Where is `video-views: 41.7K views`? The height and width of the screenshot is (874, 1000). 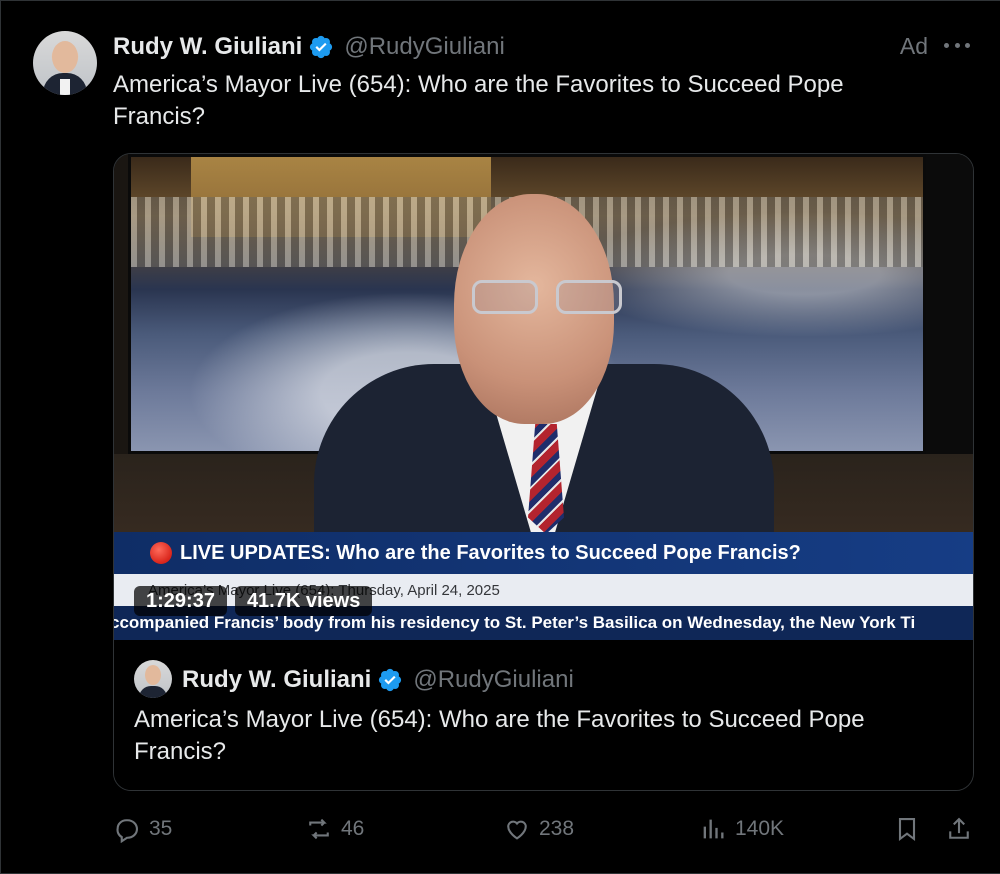
video-views: 41.7K views is located at coordinates (303, 601).